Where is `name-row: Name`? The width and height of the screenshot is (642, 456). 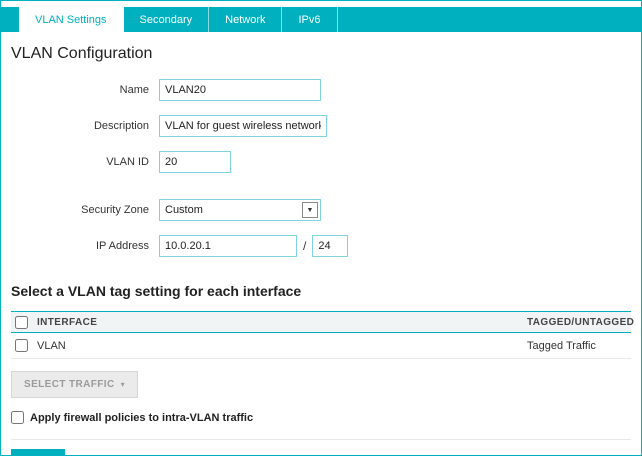
name-row: Name is located at coordinates (321, 90).